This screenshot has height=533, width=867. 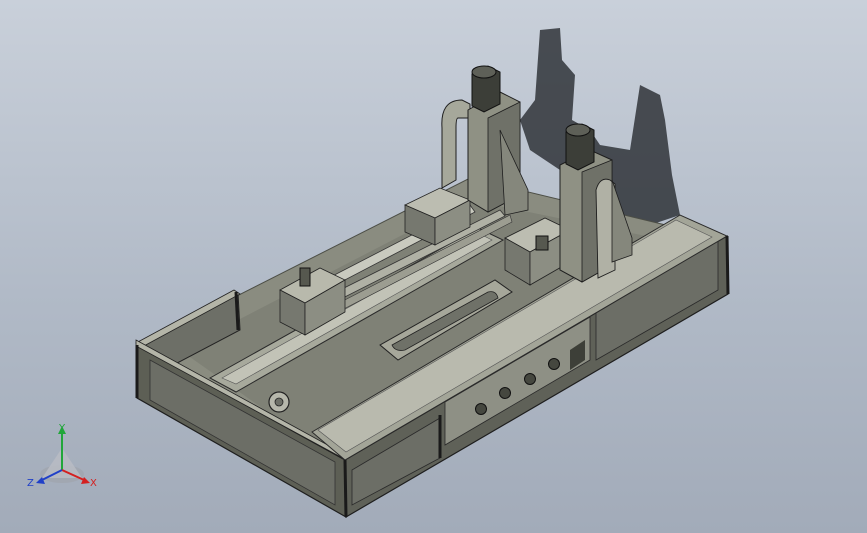 I want to click on x-axis-label: X, so click(x=93, y=483).